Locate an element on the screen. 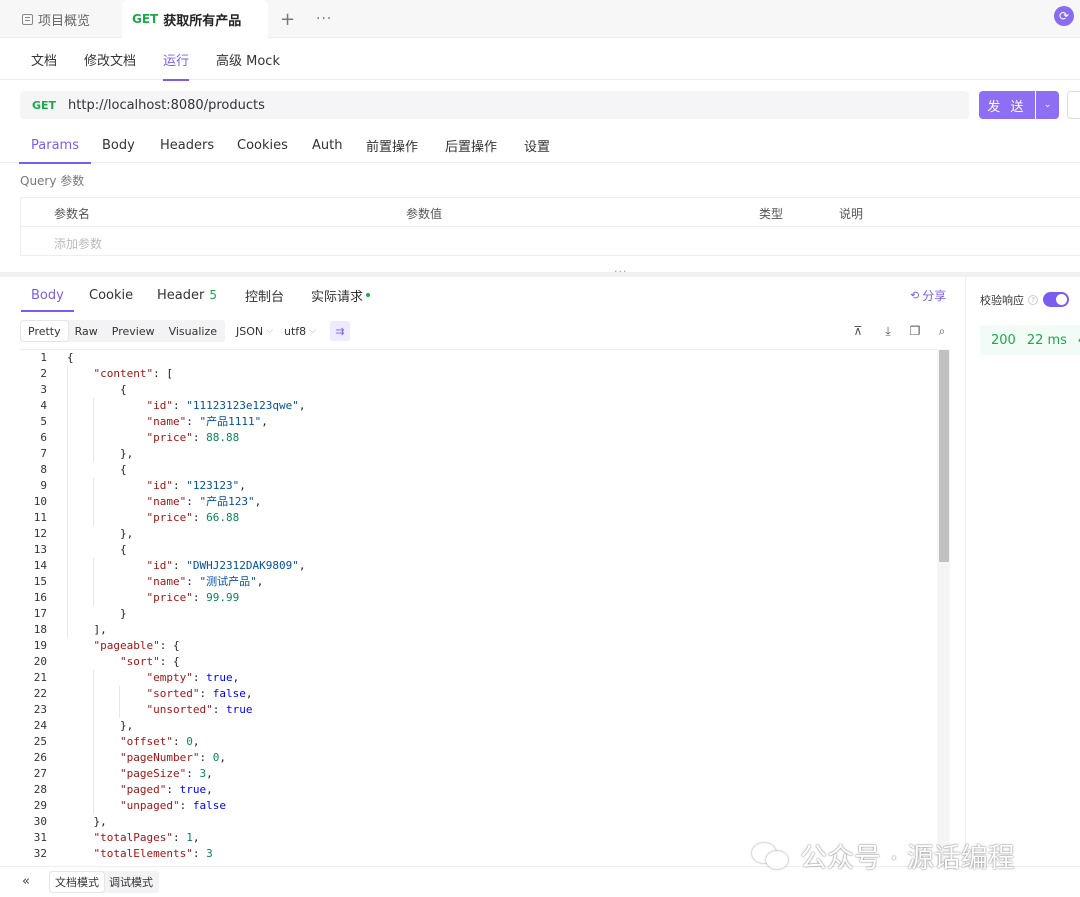  search-icon: ⌕ is located at coordinates (942, 331).